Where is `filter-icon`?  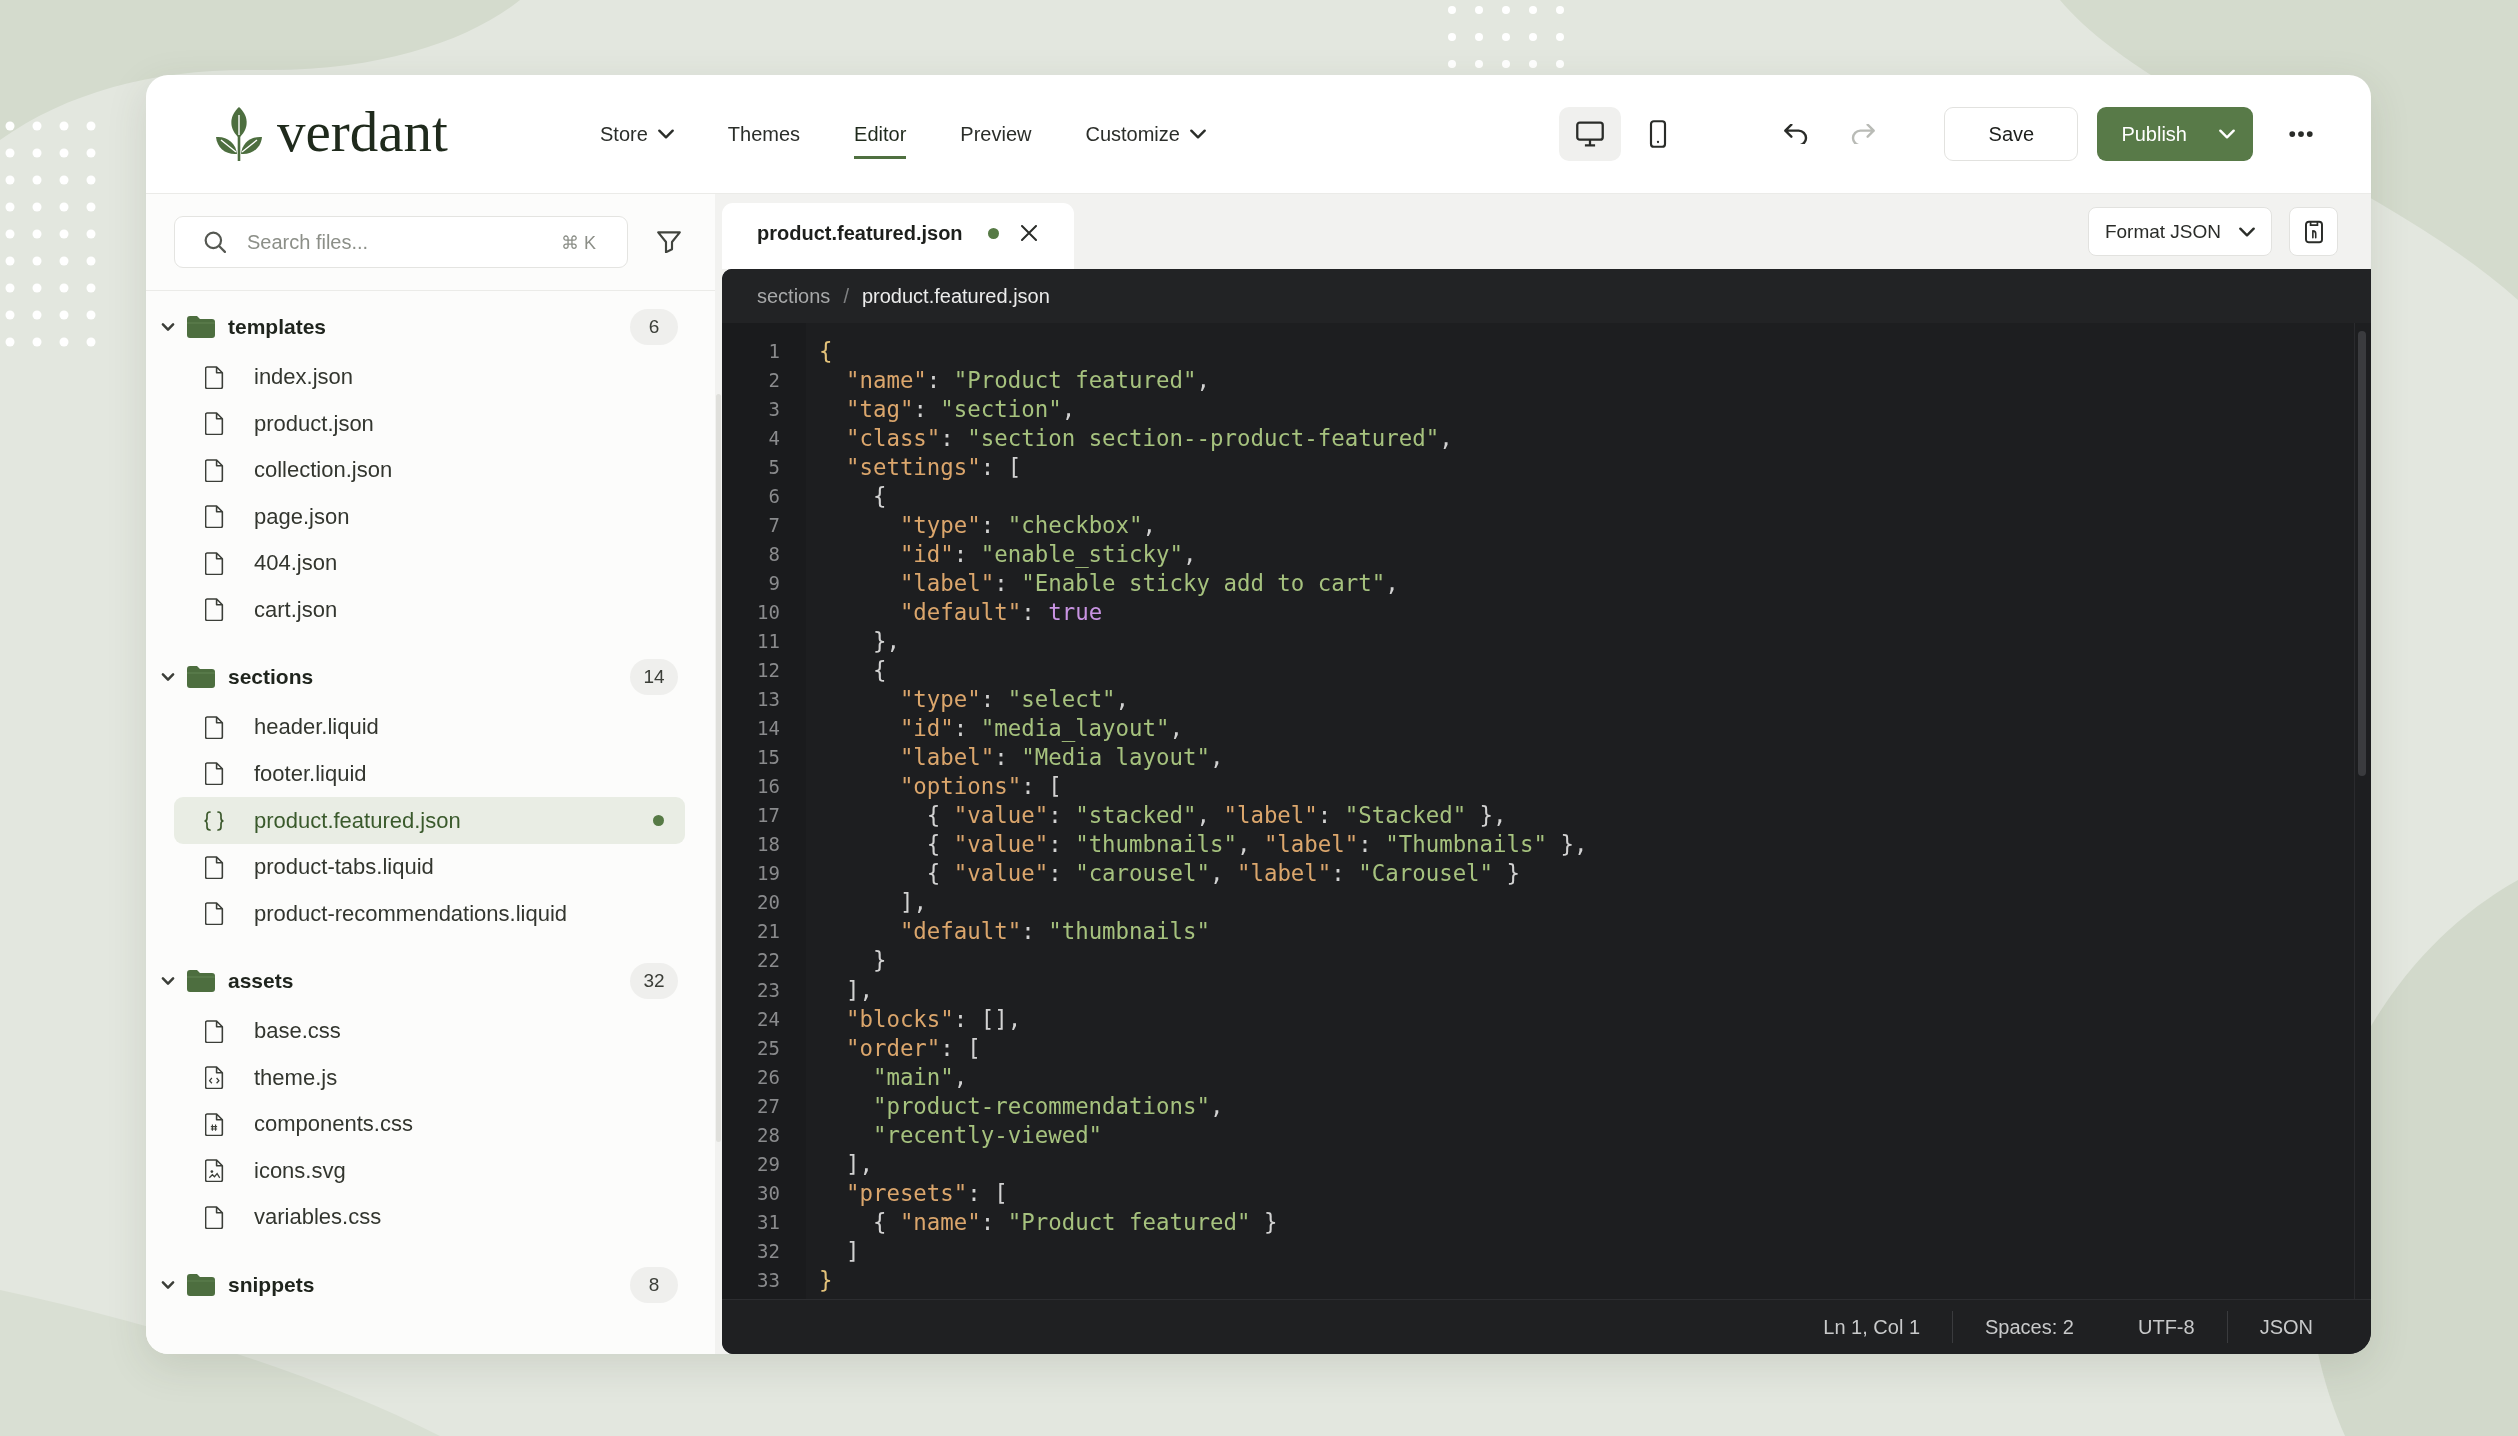 filter-icon is located at coordinates (669, 242).